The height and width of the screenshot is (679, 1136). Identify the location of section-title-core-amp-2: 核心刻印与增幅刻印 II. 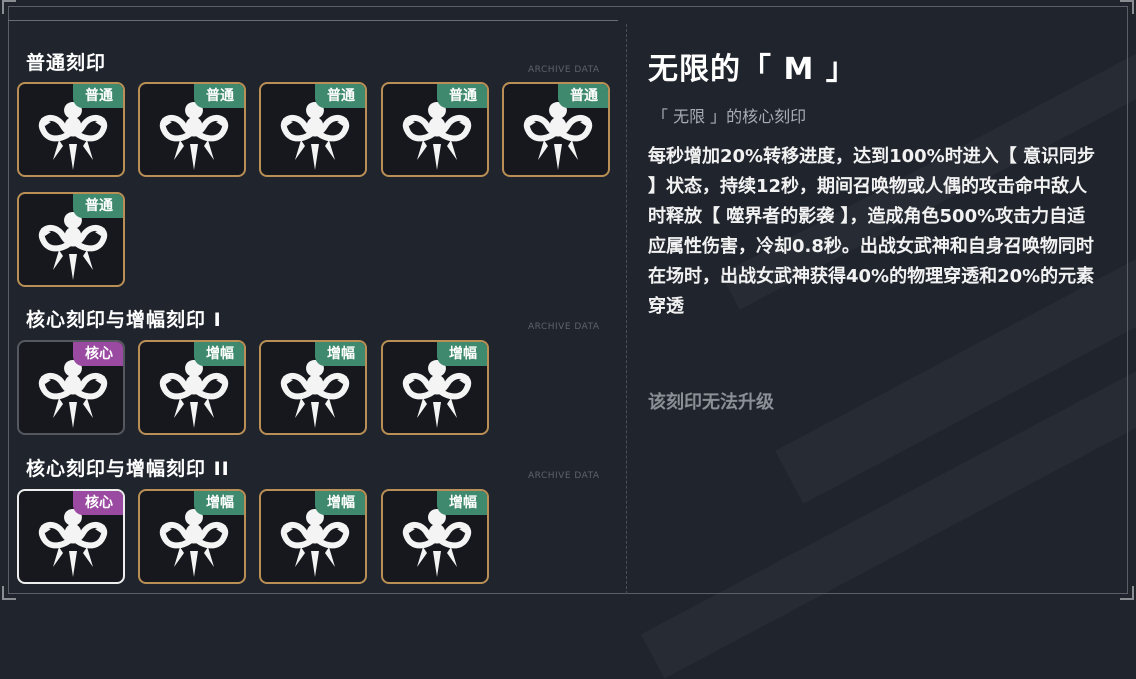
(128, 469).